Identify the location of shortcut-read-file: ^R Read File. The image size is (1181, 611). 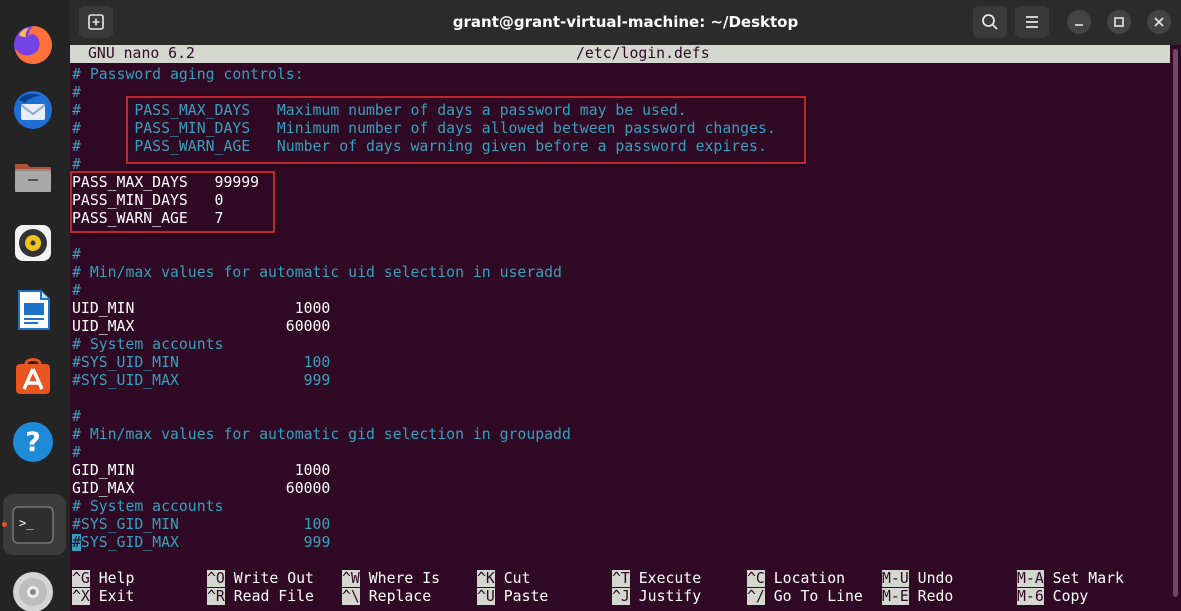
(260, 597).